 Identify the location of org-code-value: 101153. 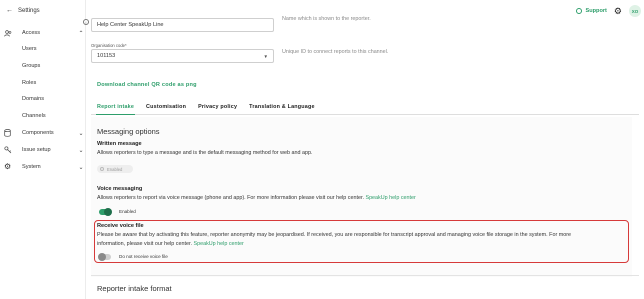
(106, 56).